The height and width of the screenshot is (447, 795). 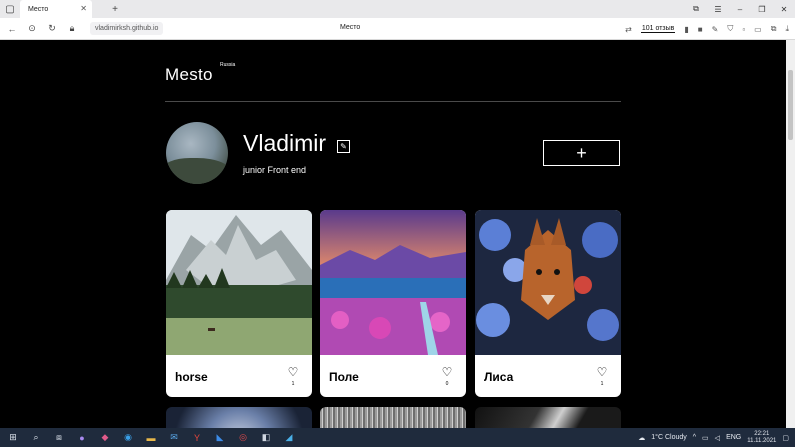 I want to click on chrome-icon: ◎, so click(x=243, y=437).